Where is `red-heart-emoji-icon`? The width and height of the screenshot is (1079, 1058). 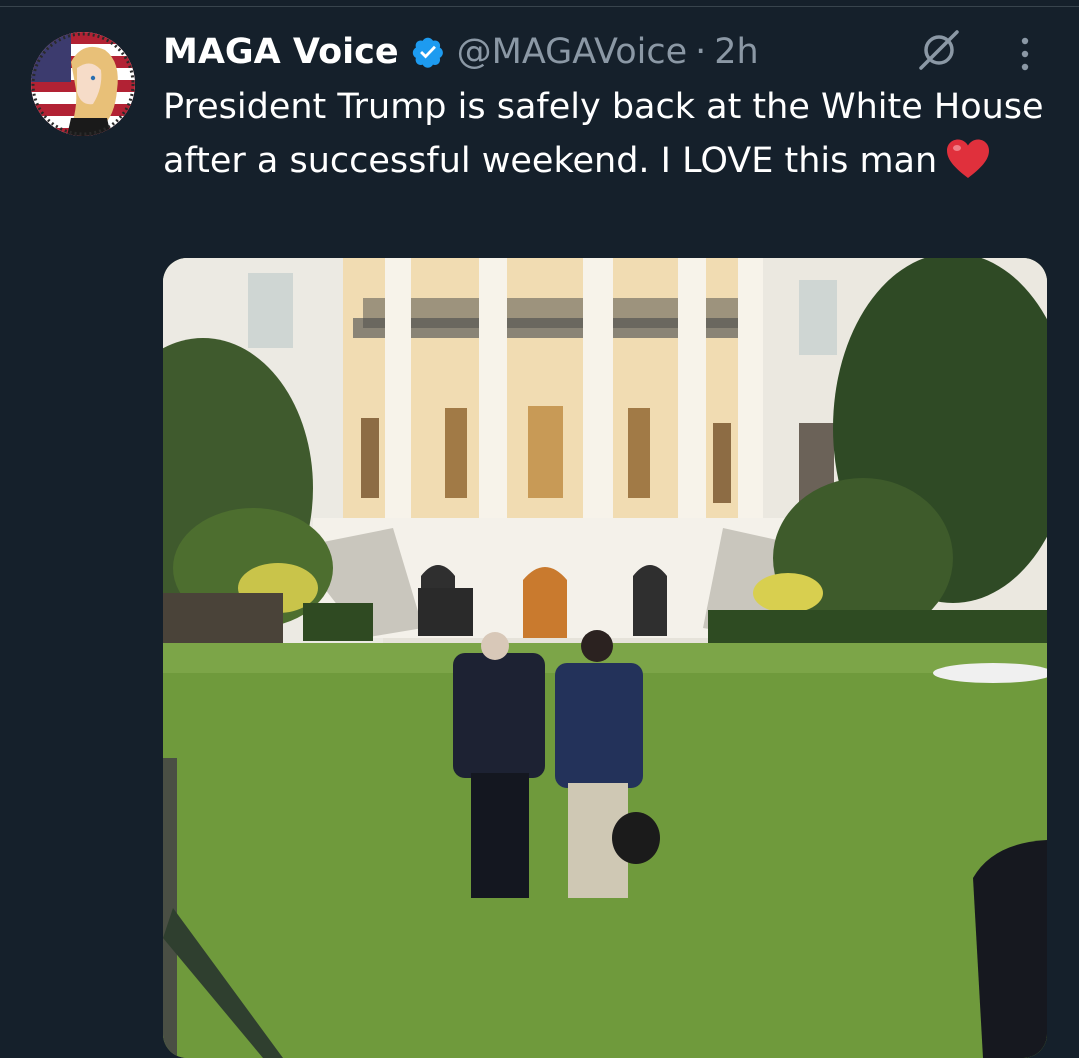 red-heart-emoji-icon is located at coordinates (968, 159).